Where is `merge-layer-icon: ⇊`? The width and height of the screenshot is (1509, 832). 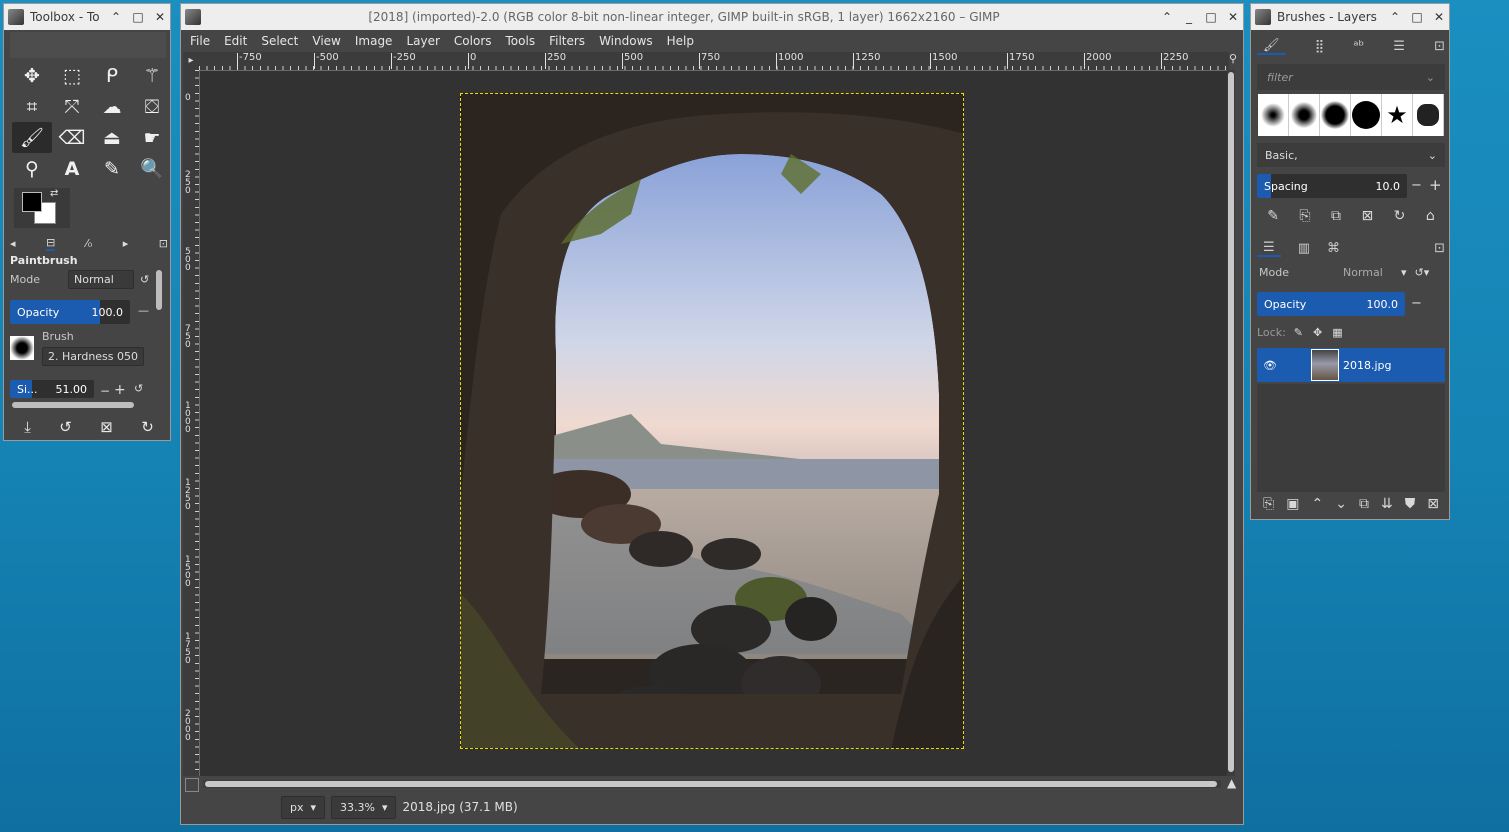
merge-layer-icon: ⇊ is located at coordinates (1387, 504).